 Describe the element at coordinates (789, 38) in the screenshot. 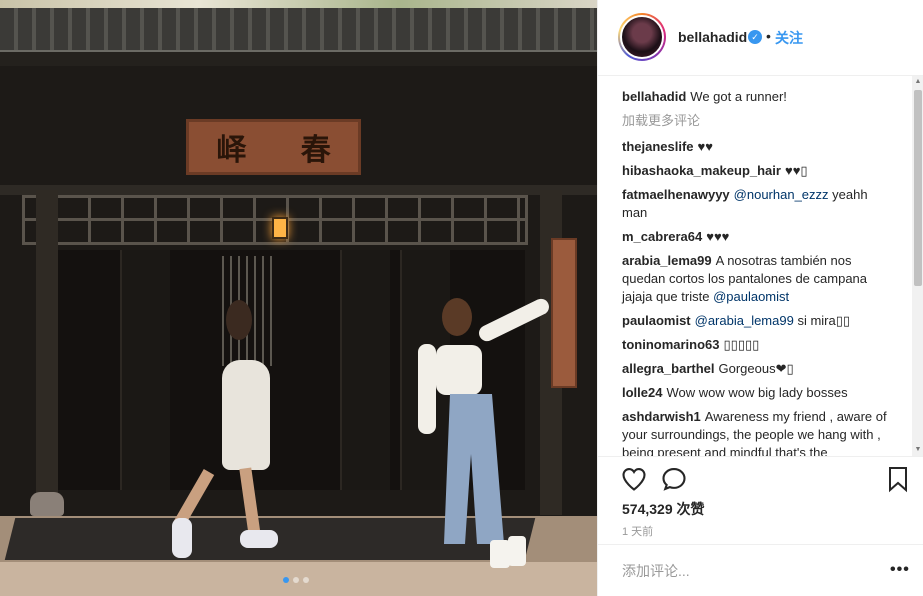

I see `follow-button: 关注` at that location.